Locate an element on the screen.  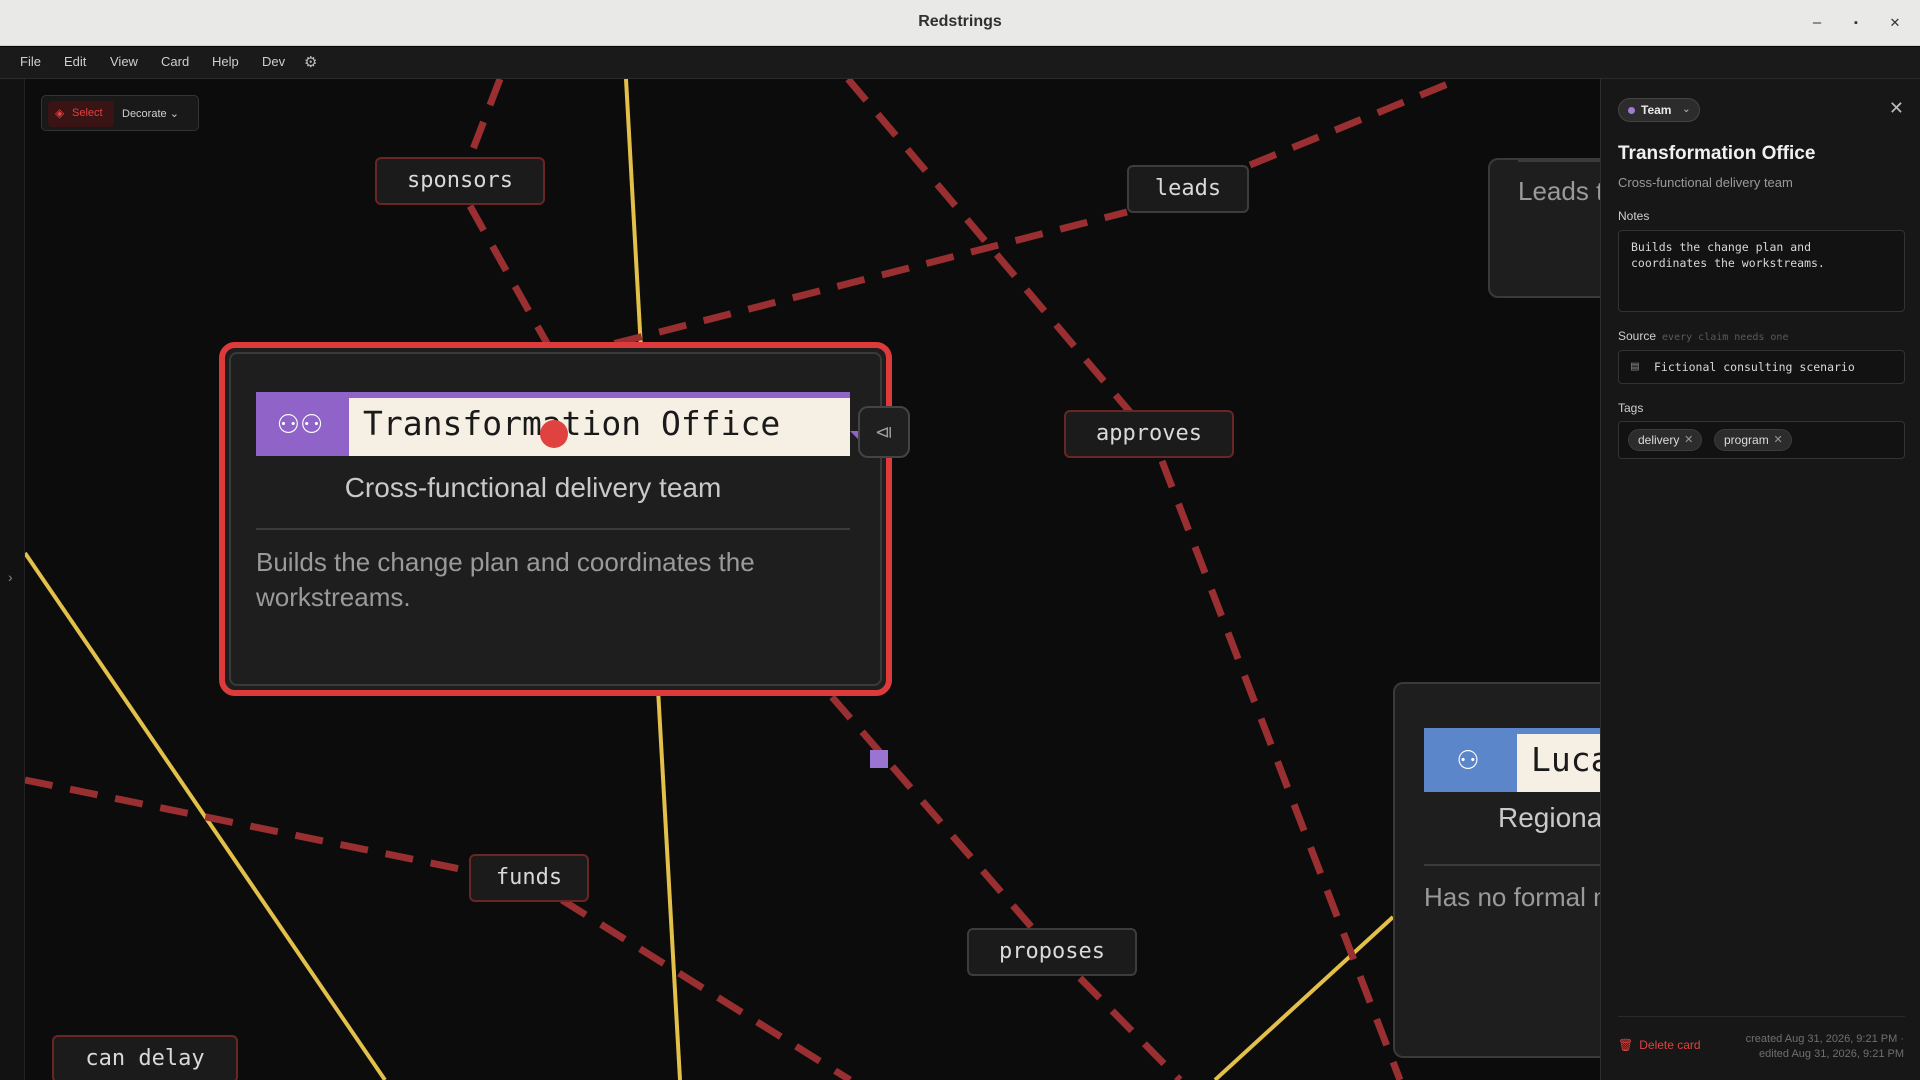
node-subtitle: Cross-functional delivery team is located at coordinates (533, 487).